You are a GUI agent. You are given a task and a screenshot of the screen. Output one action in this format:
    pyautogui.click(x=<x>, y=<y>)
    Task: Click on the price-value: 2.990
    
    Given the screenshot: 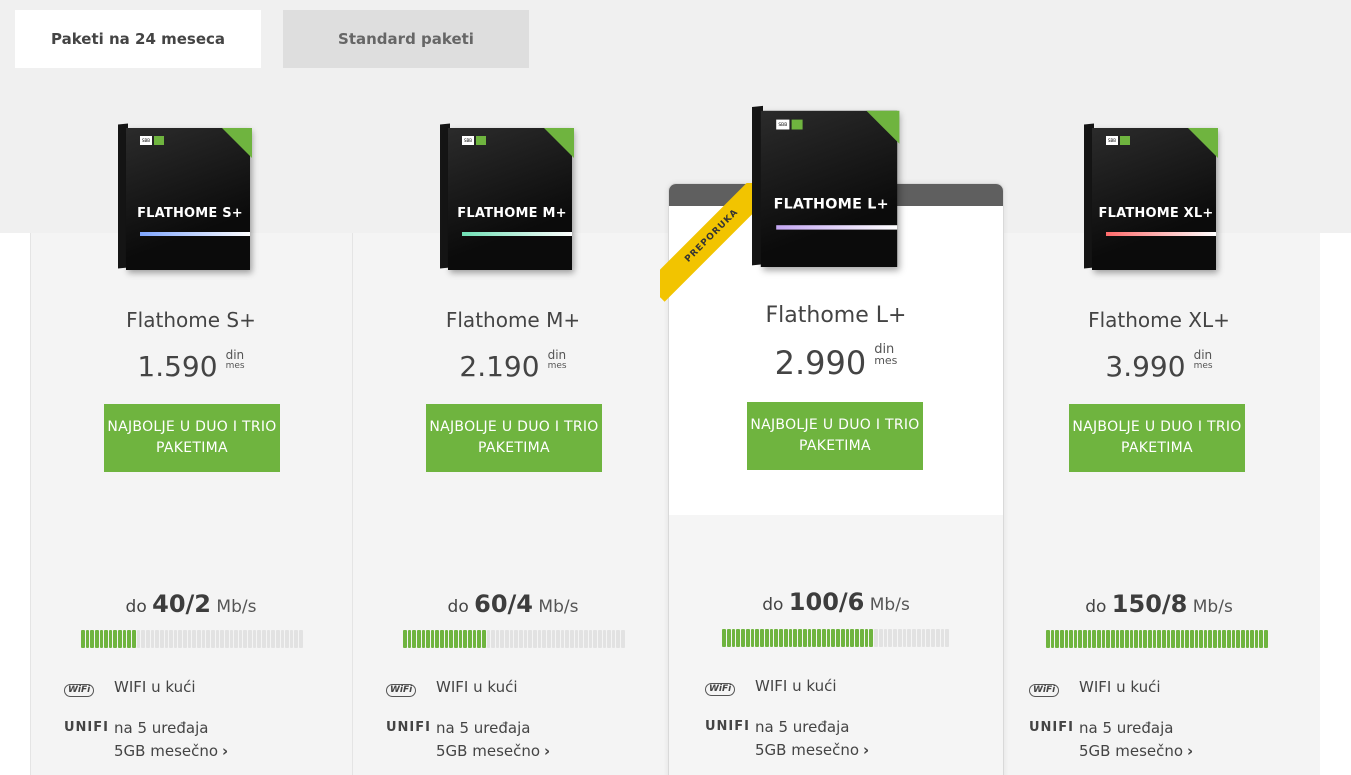 What is the action you would take?
    pyautogui.click(x=820, y=363)
    